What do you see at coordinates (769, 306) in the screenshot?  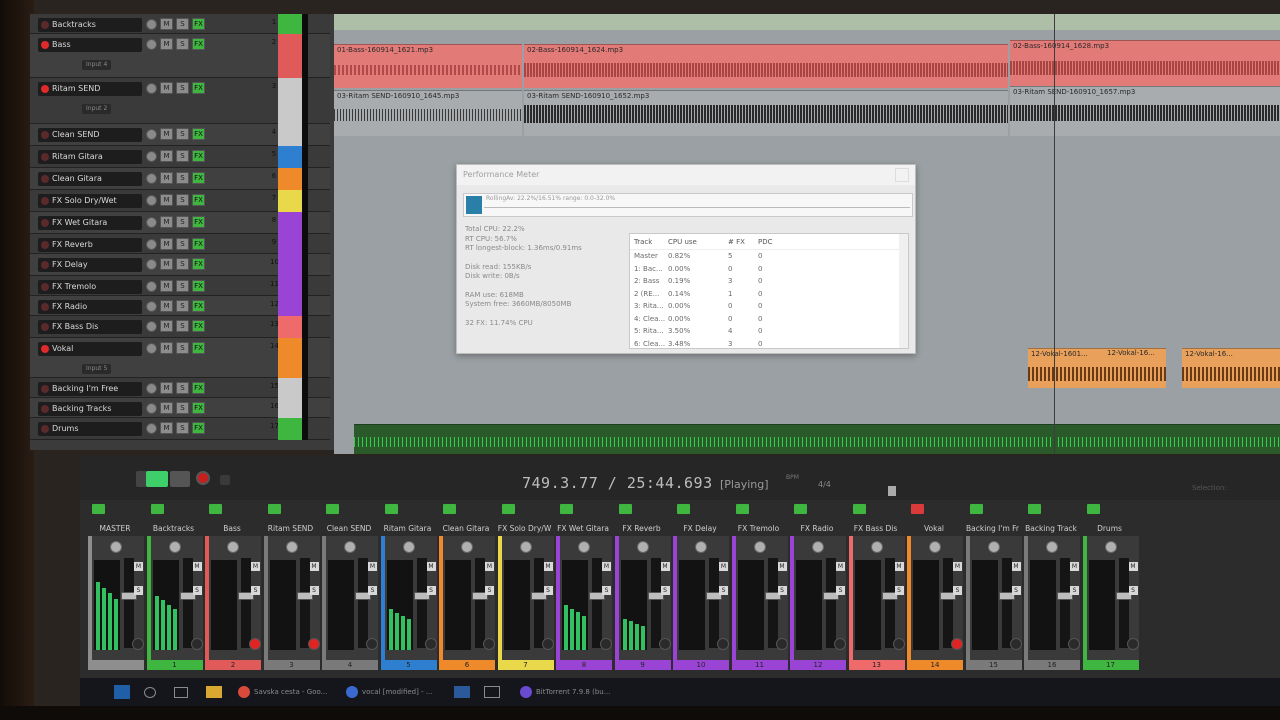 I see `table-row: 3: Rita... 0.00% 0 0` at bounding box center [769, 306].